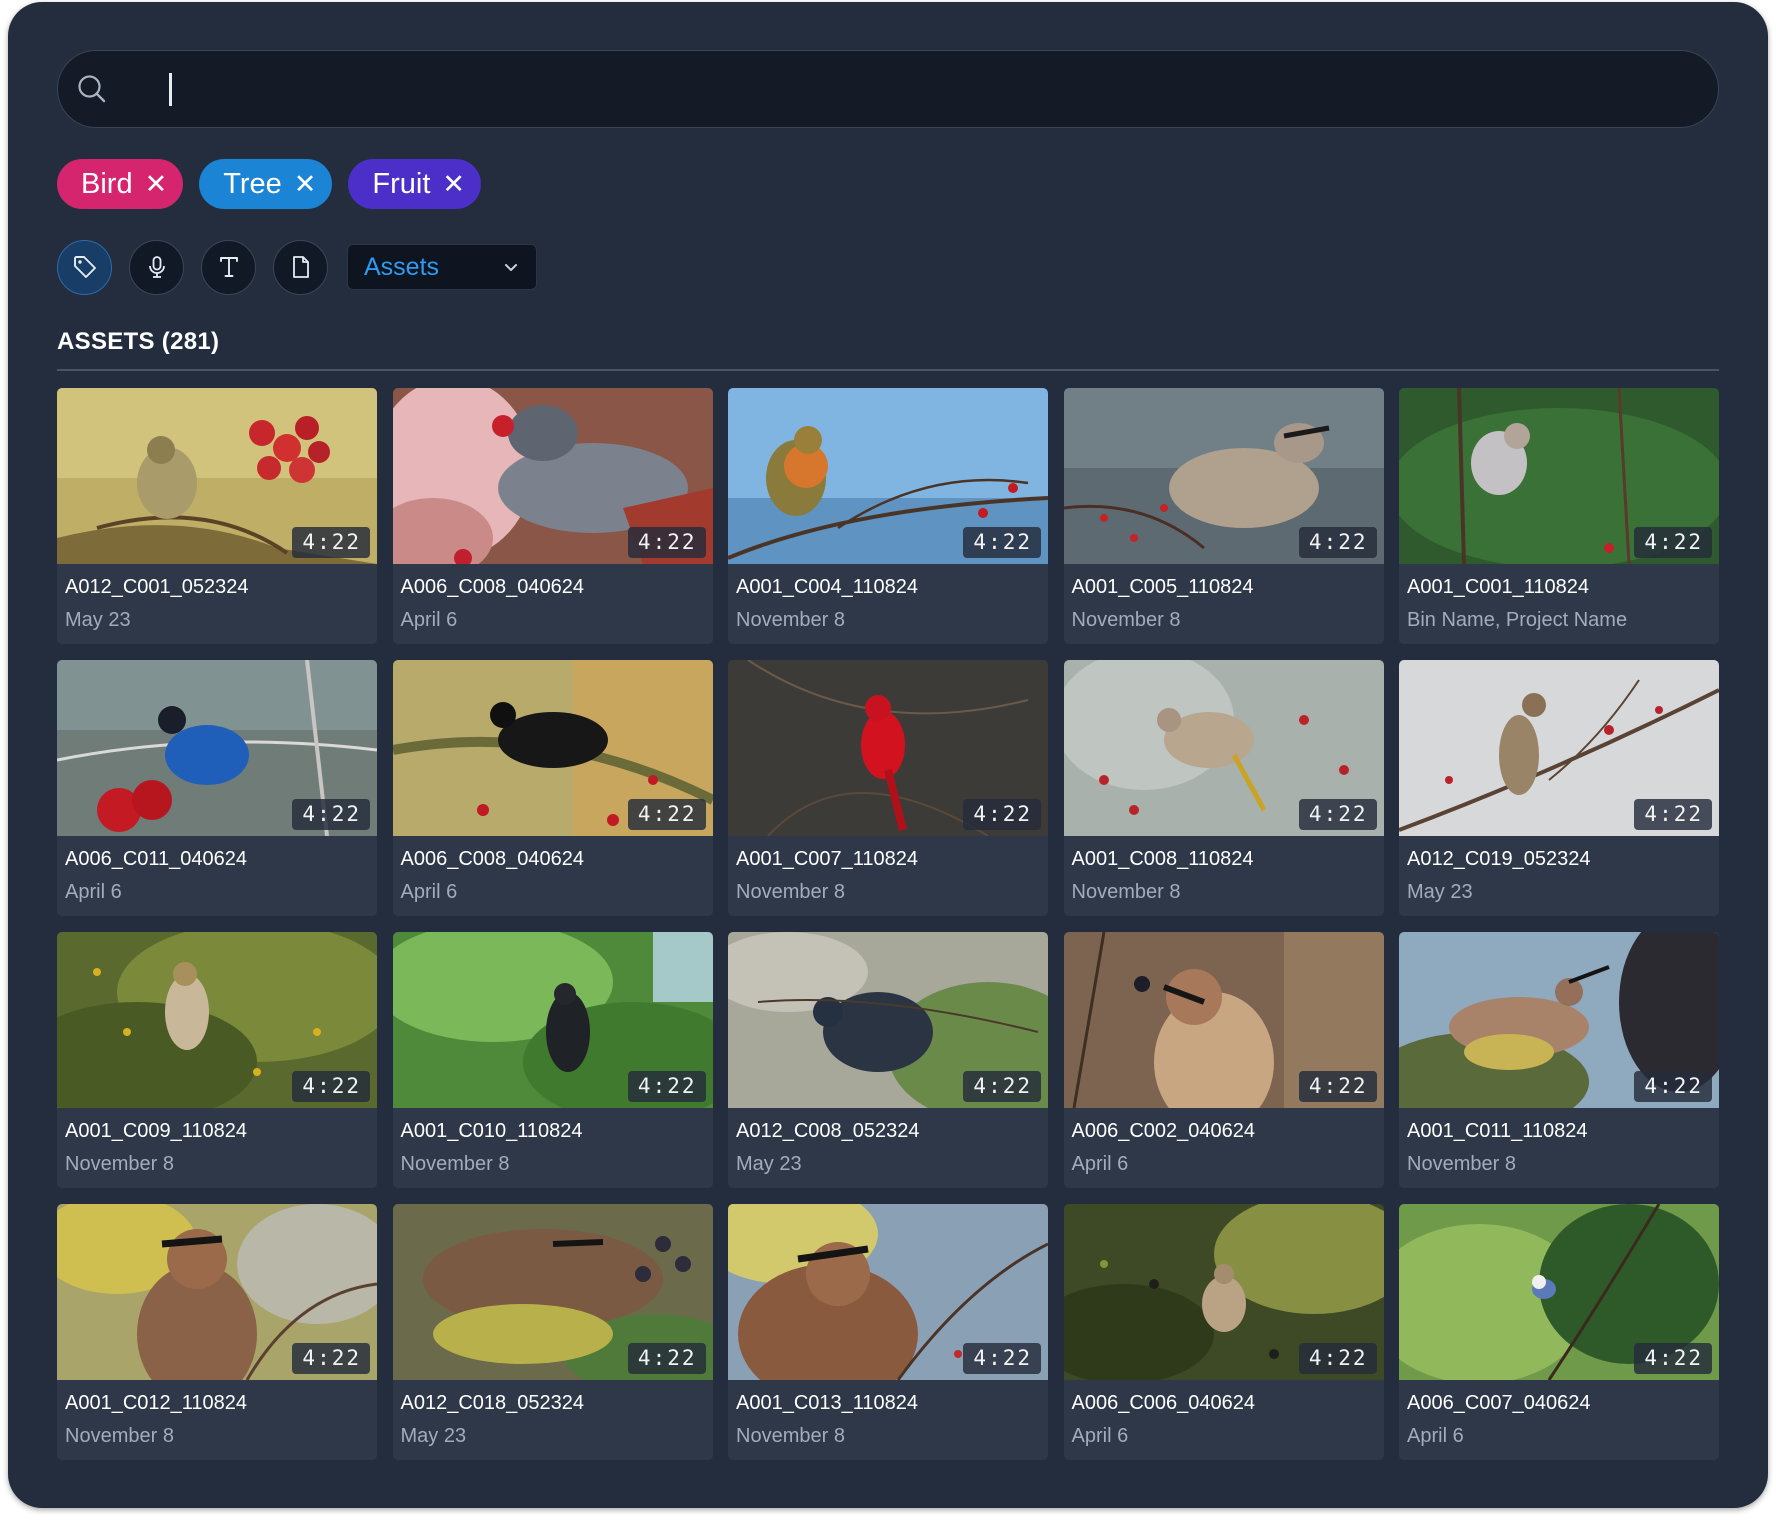 The image size is (1776, 1524). I want to click on tag-search-button, so click(84, 267).